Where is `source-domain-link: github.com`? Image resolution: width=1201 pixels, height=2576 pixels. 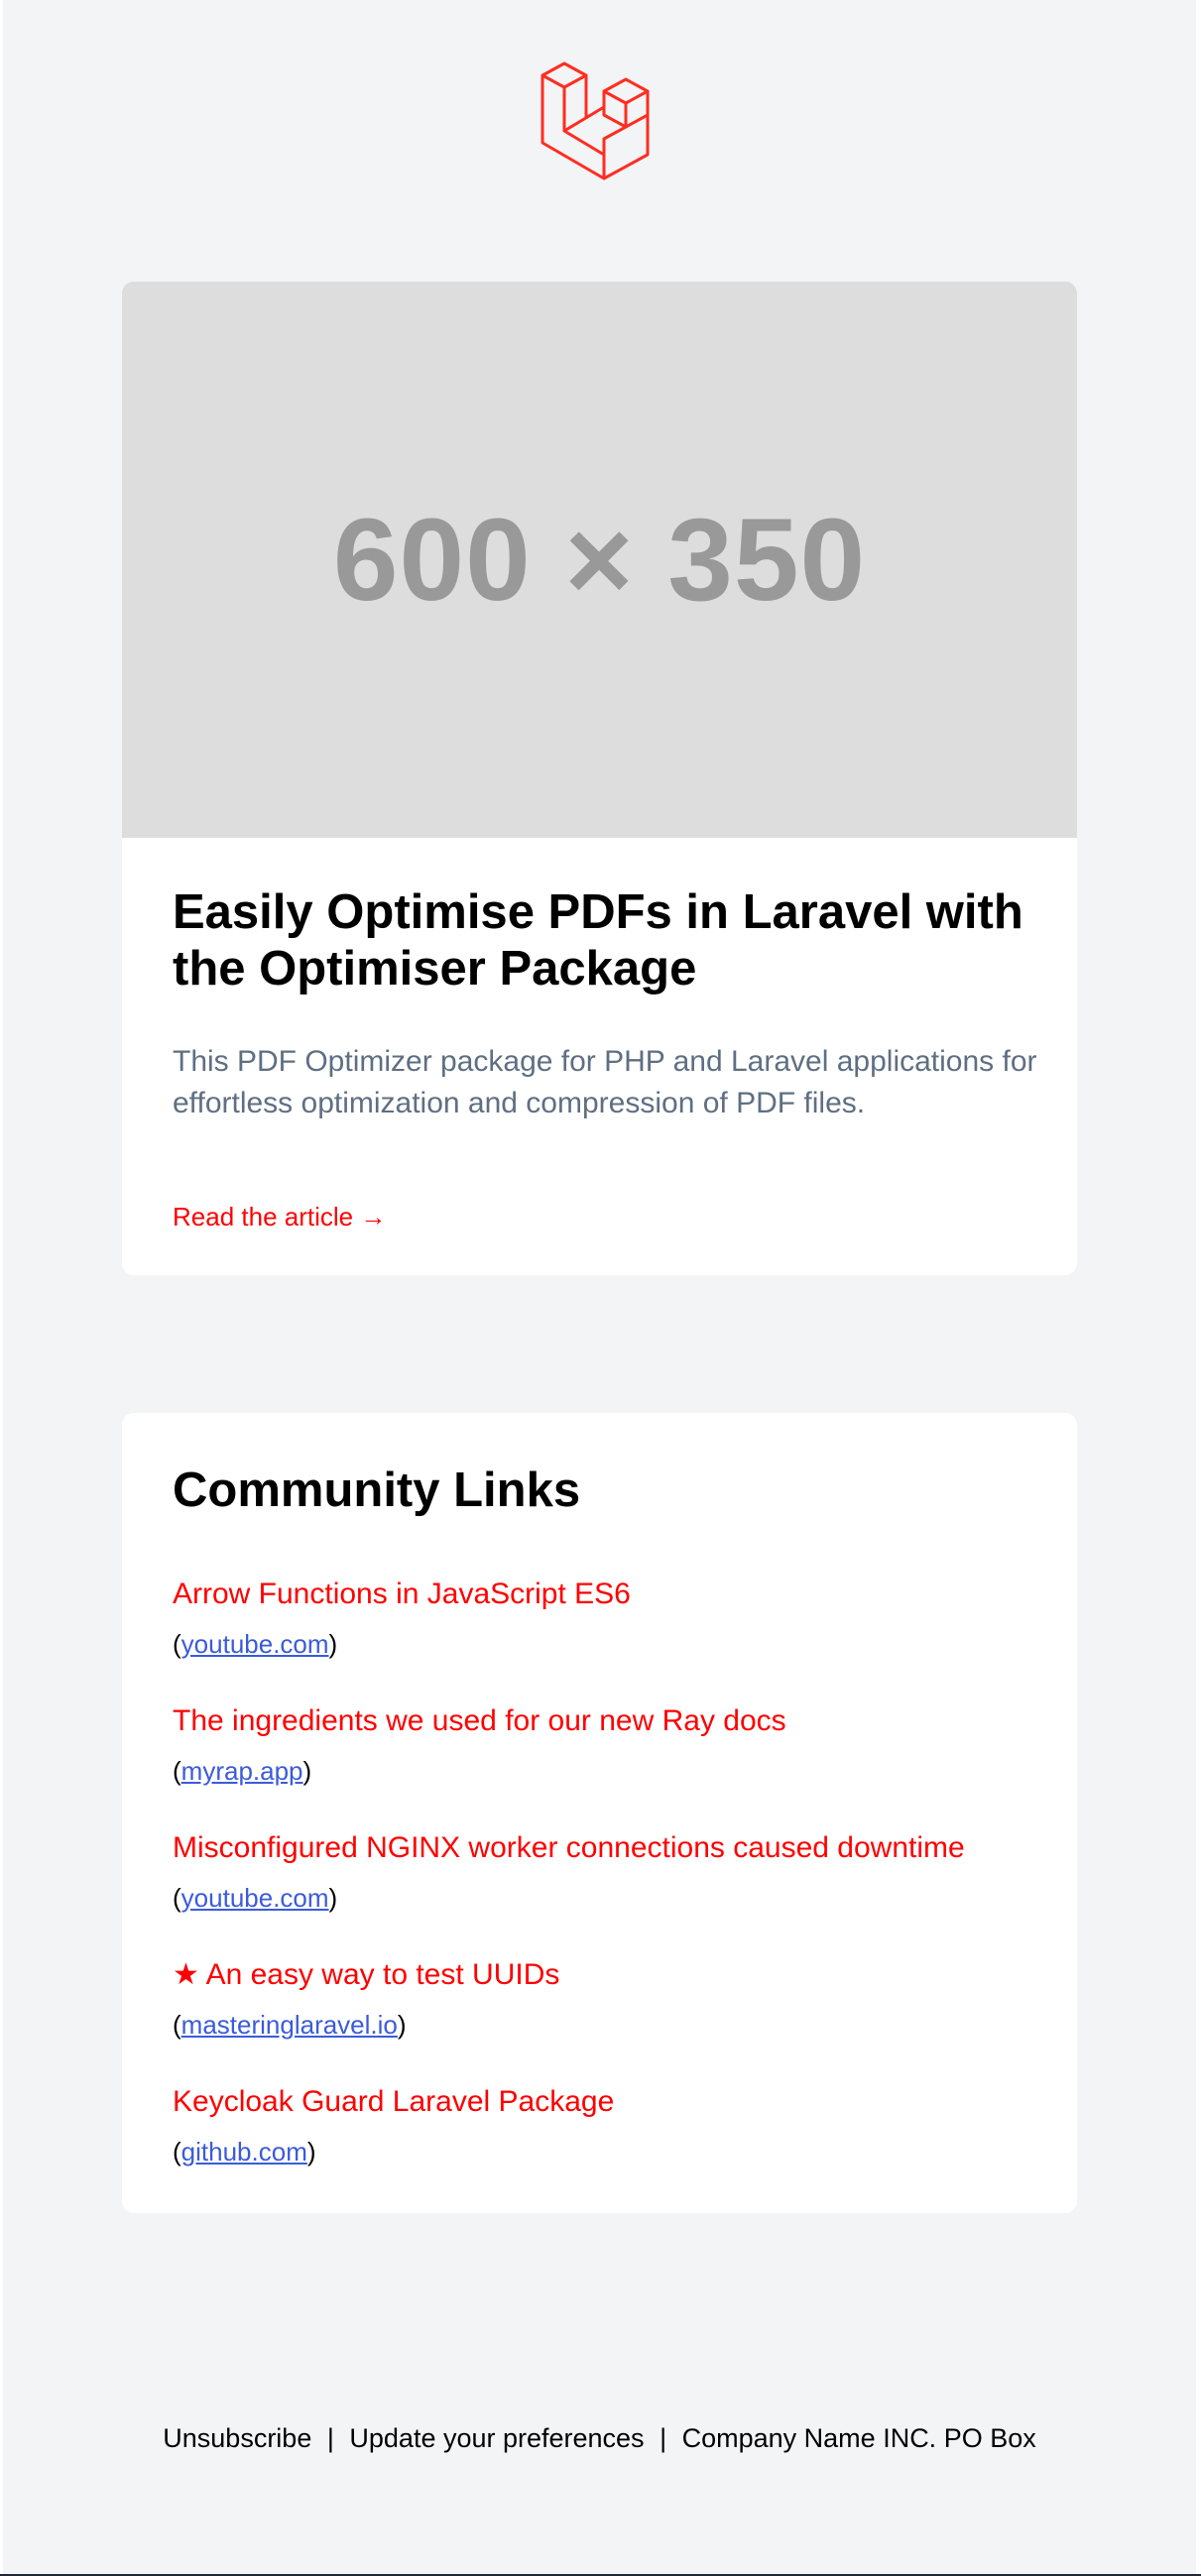
source-domain-link: github.com is located at coordinates (244, 2151).